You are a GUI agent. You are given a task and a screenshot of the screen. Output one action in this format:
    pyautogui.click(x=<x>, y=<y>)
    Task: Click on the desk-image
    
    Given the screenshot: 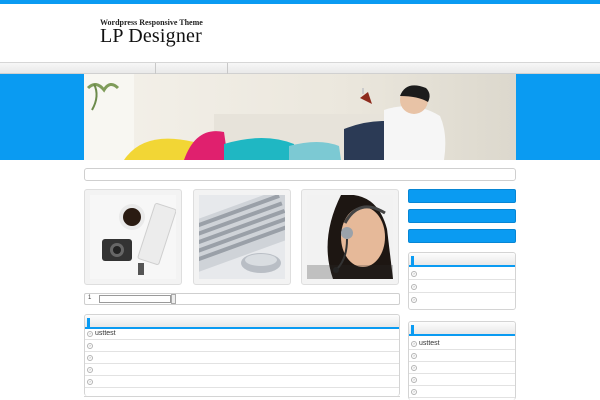 What is the action you would take?
    pyautogui.click(x=133, y=237)
    